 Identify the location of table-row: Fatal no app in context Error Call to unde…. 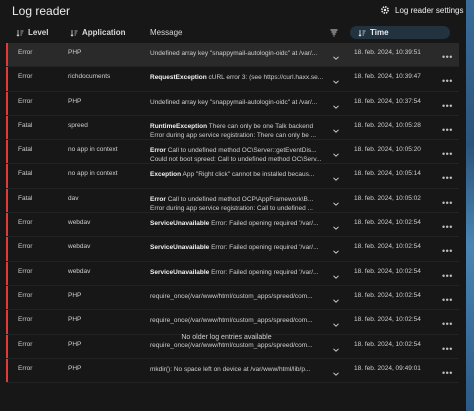
(232, 152).